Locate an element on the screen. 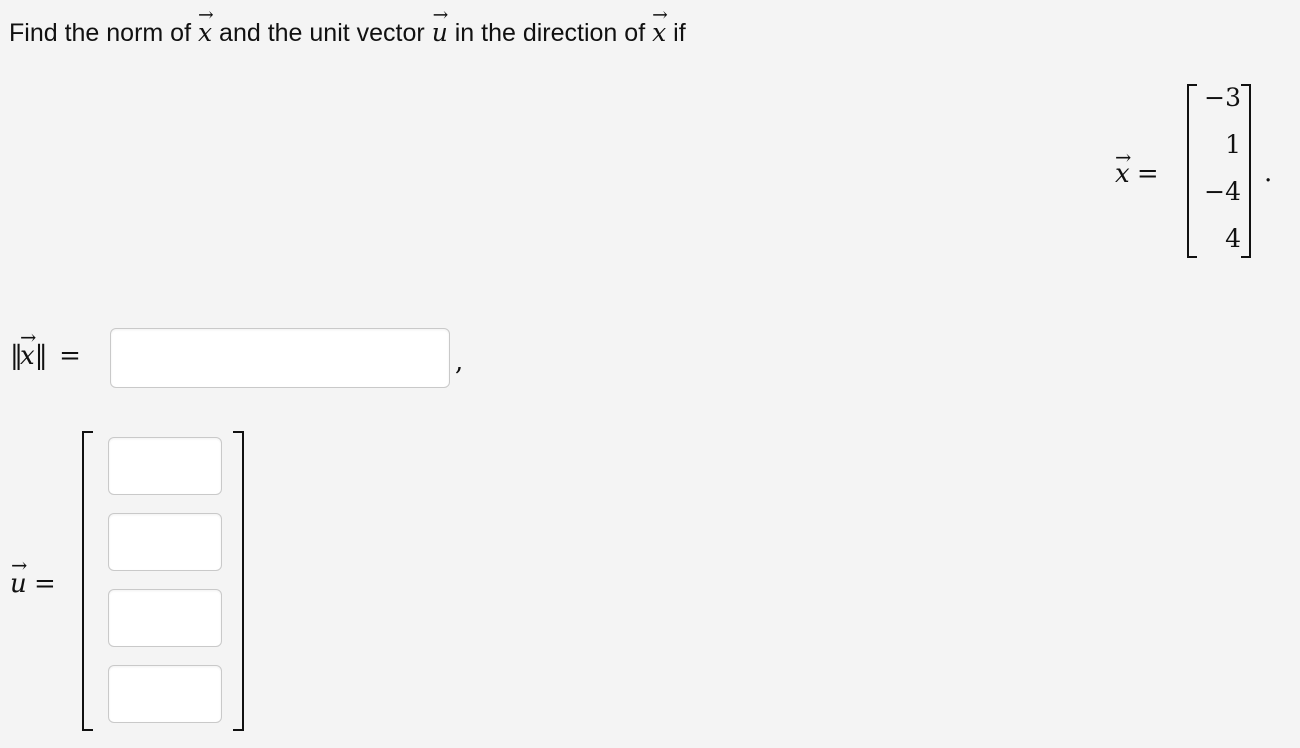 This screenshot has width=1300, height=748. period: . is located at coordinates (1268, 173).